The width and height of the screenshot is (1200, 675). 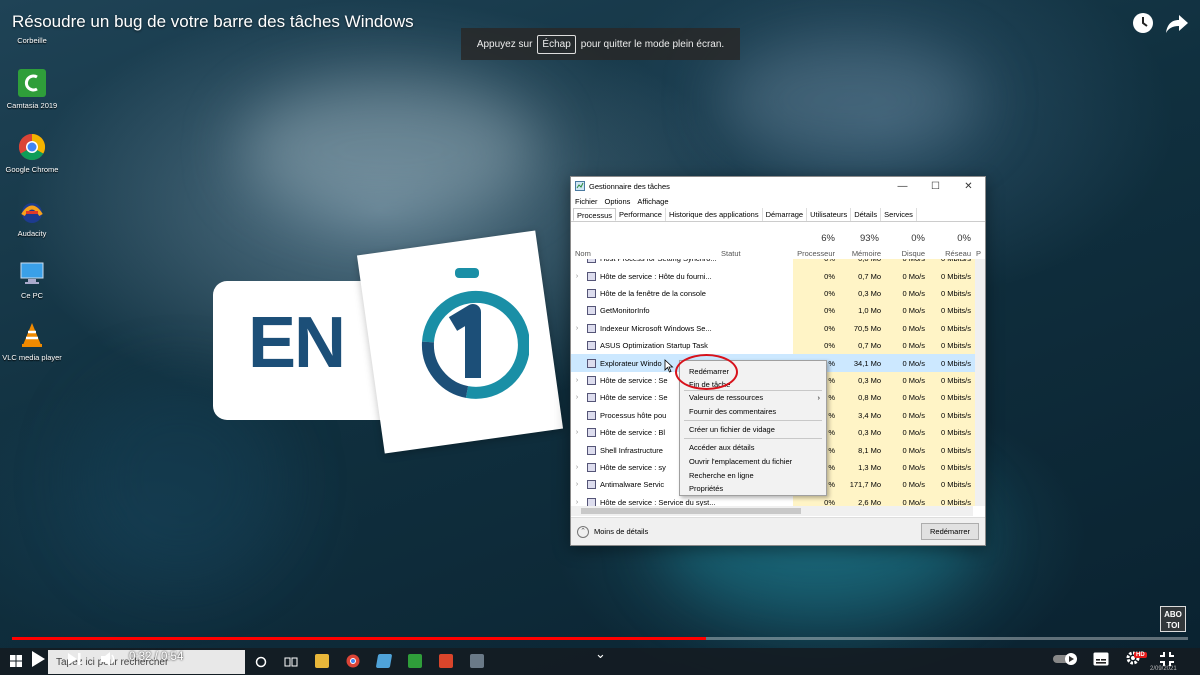 I want to click on column-cpu: Processeur, so click(x=814, y=253).